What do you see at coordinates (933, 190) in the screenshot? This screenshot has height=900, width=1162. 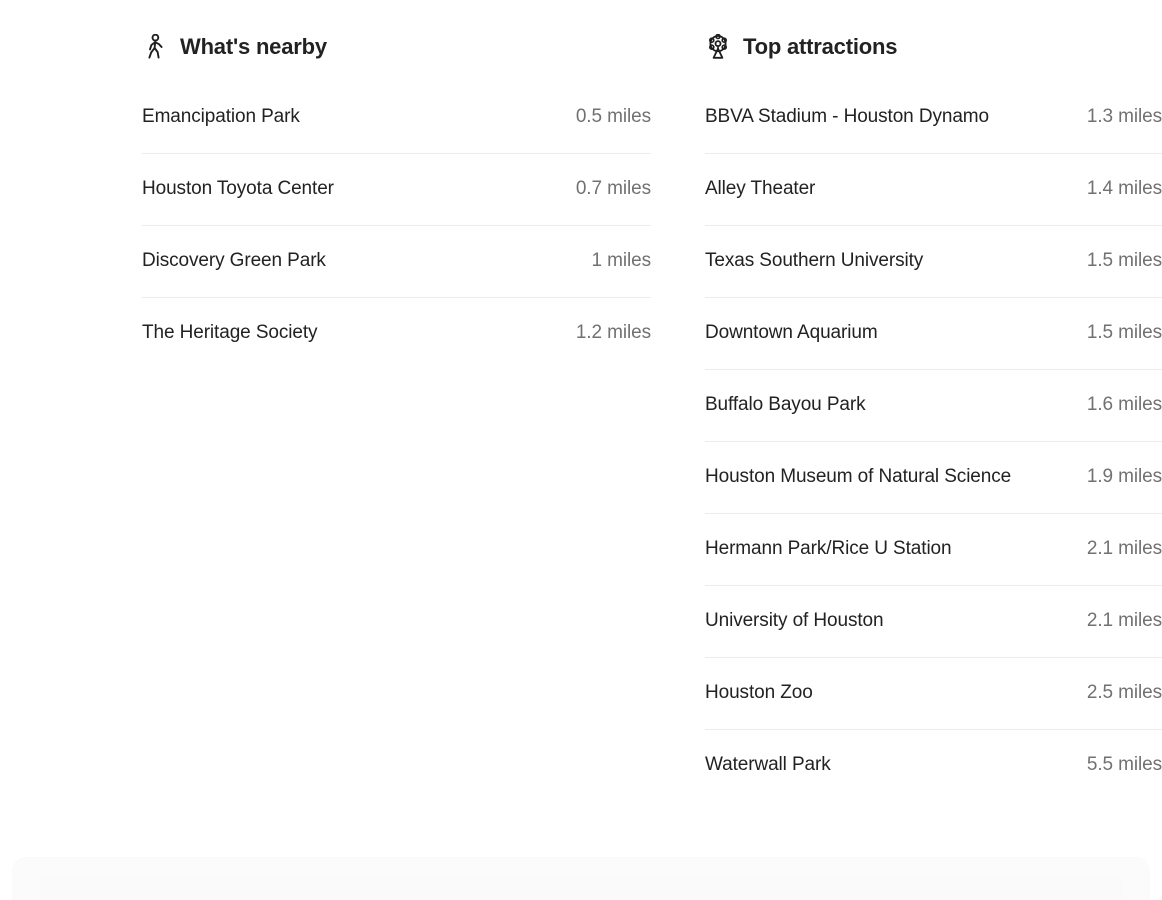 I see `list-item: Alley Theater 1.4 miles` at bounding box center [933, 190].